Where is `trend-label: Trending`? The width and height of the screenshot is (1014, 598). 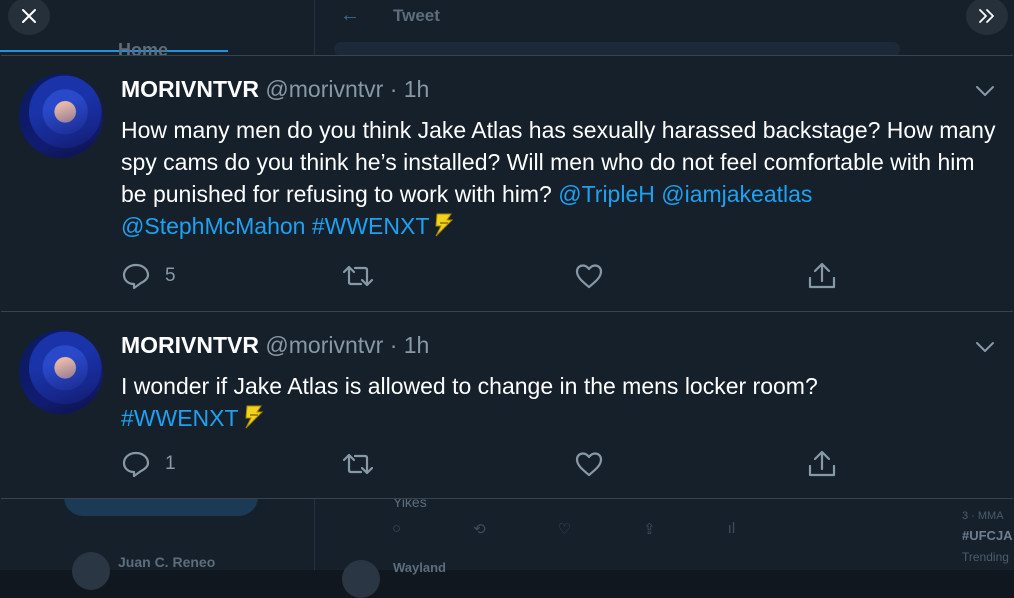 trend-label: Trending is located at coordinates (985, 557).